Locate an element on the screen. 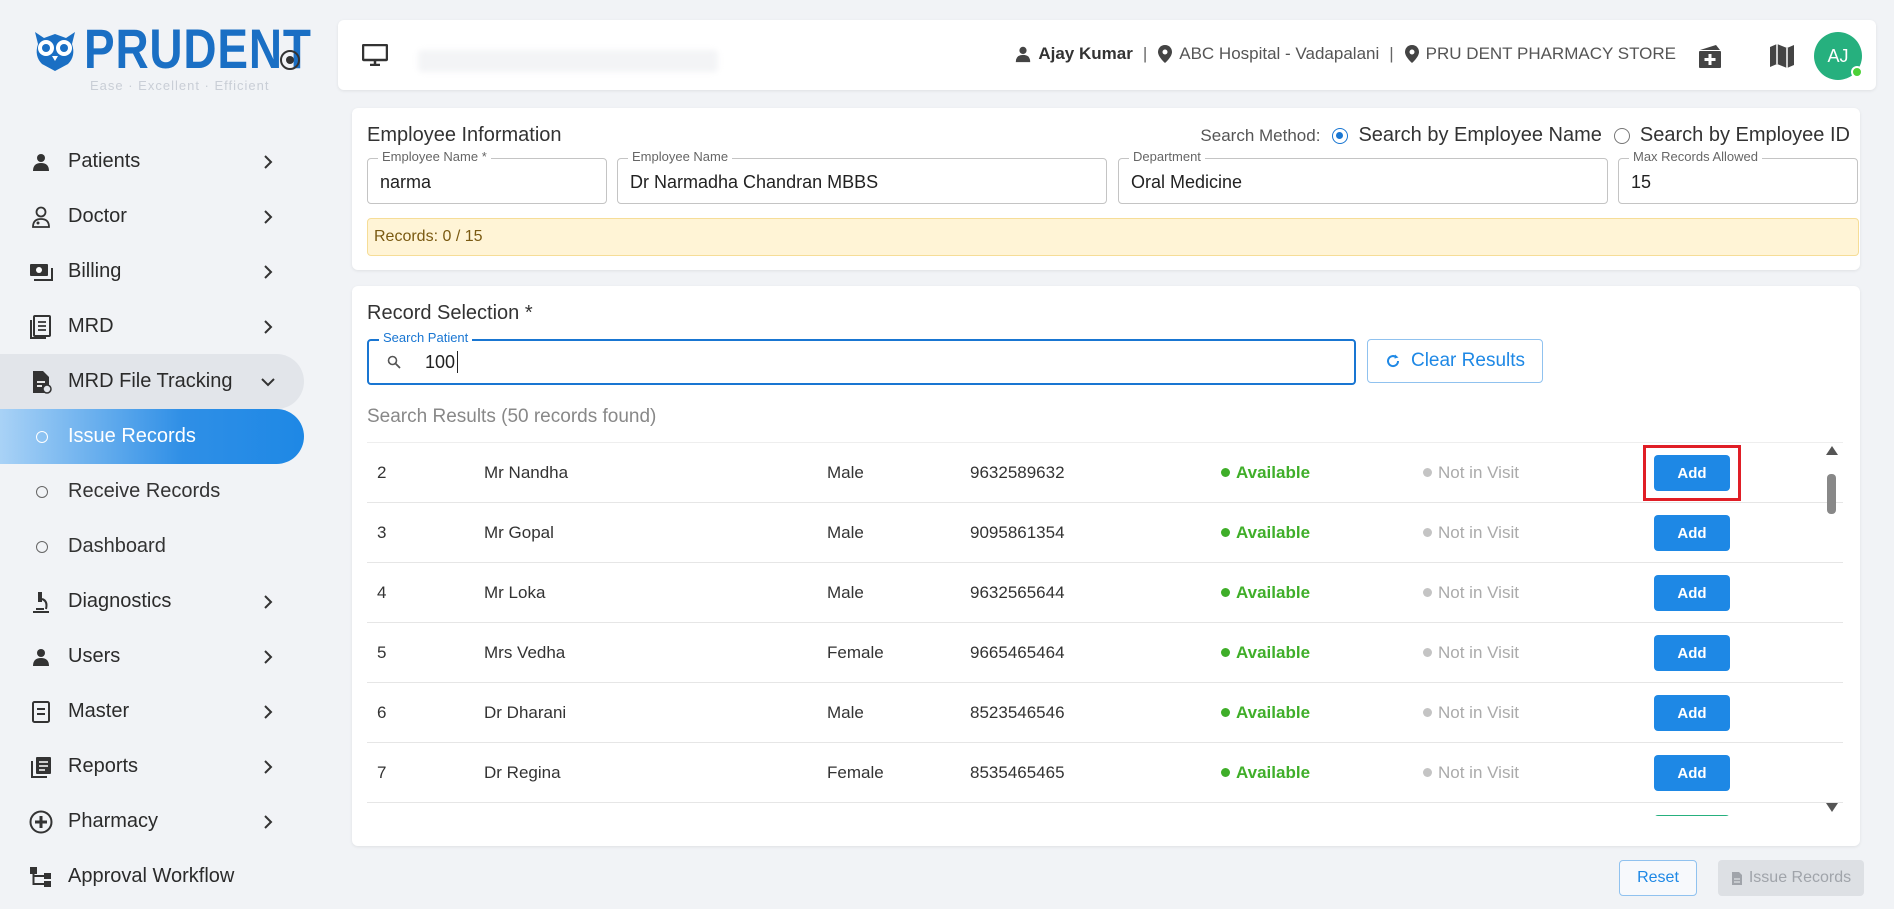  add-button-partial is located at coordinates (1692, 815).